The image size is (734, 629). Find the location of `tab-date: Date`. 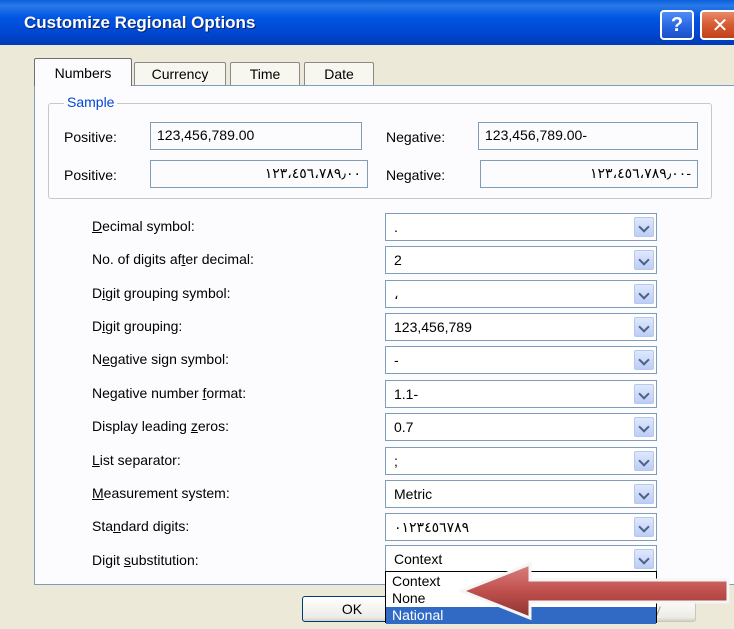

tab-date: Date is located at coordinates (339, 73).